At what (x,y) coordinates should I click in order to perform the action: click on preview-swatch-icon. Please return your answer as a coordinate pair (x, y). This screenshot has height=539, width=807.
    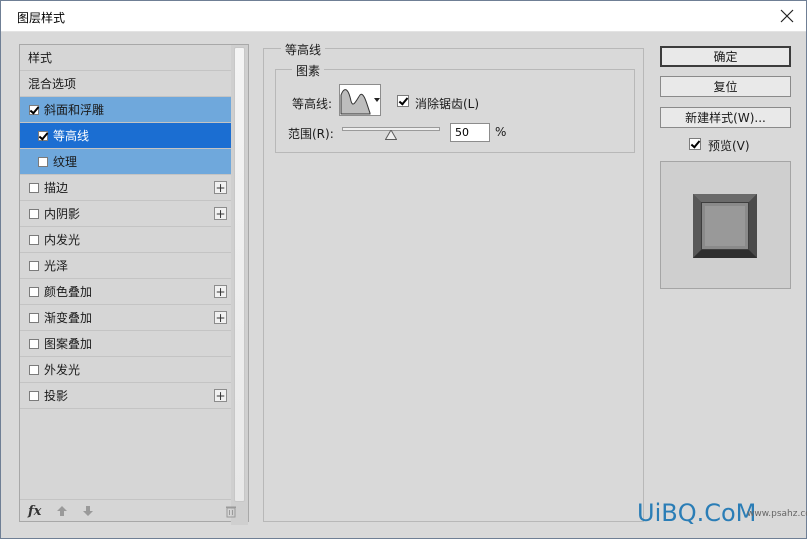
    Looking at the image, I should click on (725, 226).